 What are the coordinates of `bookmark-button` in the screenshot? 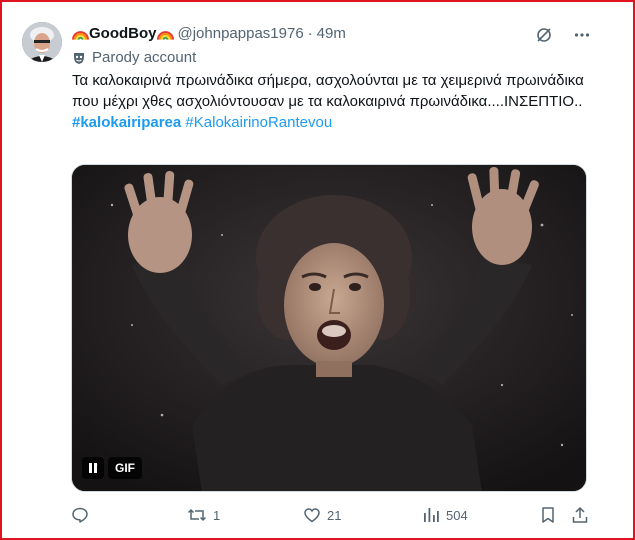 It's located at (548, 515).